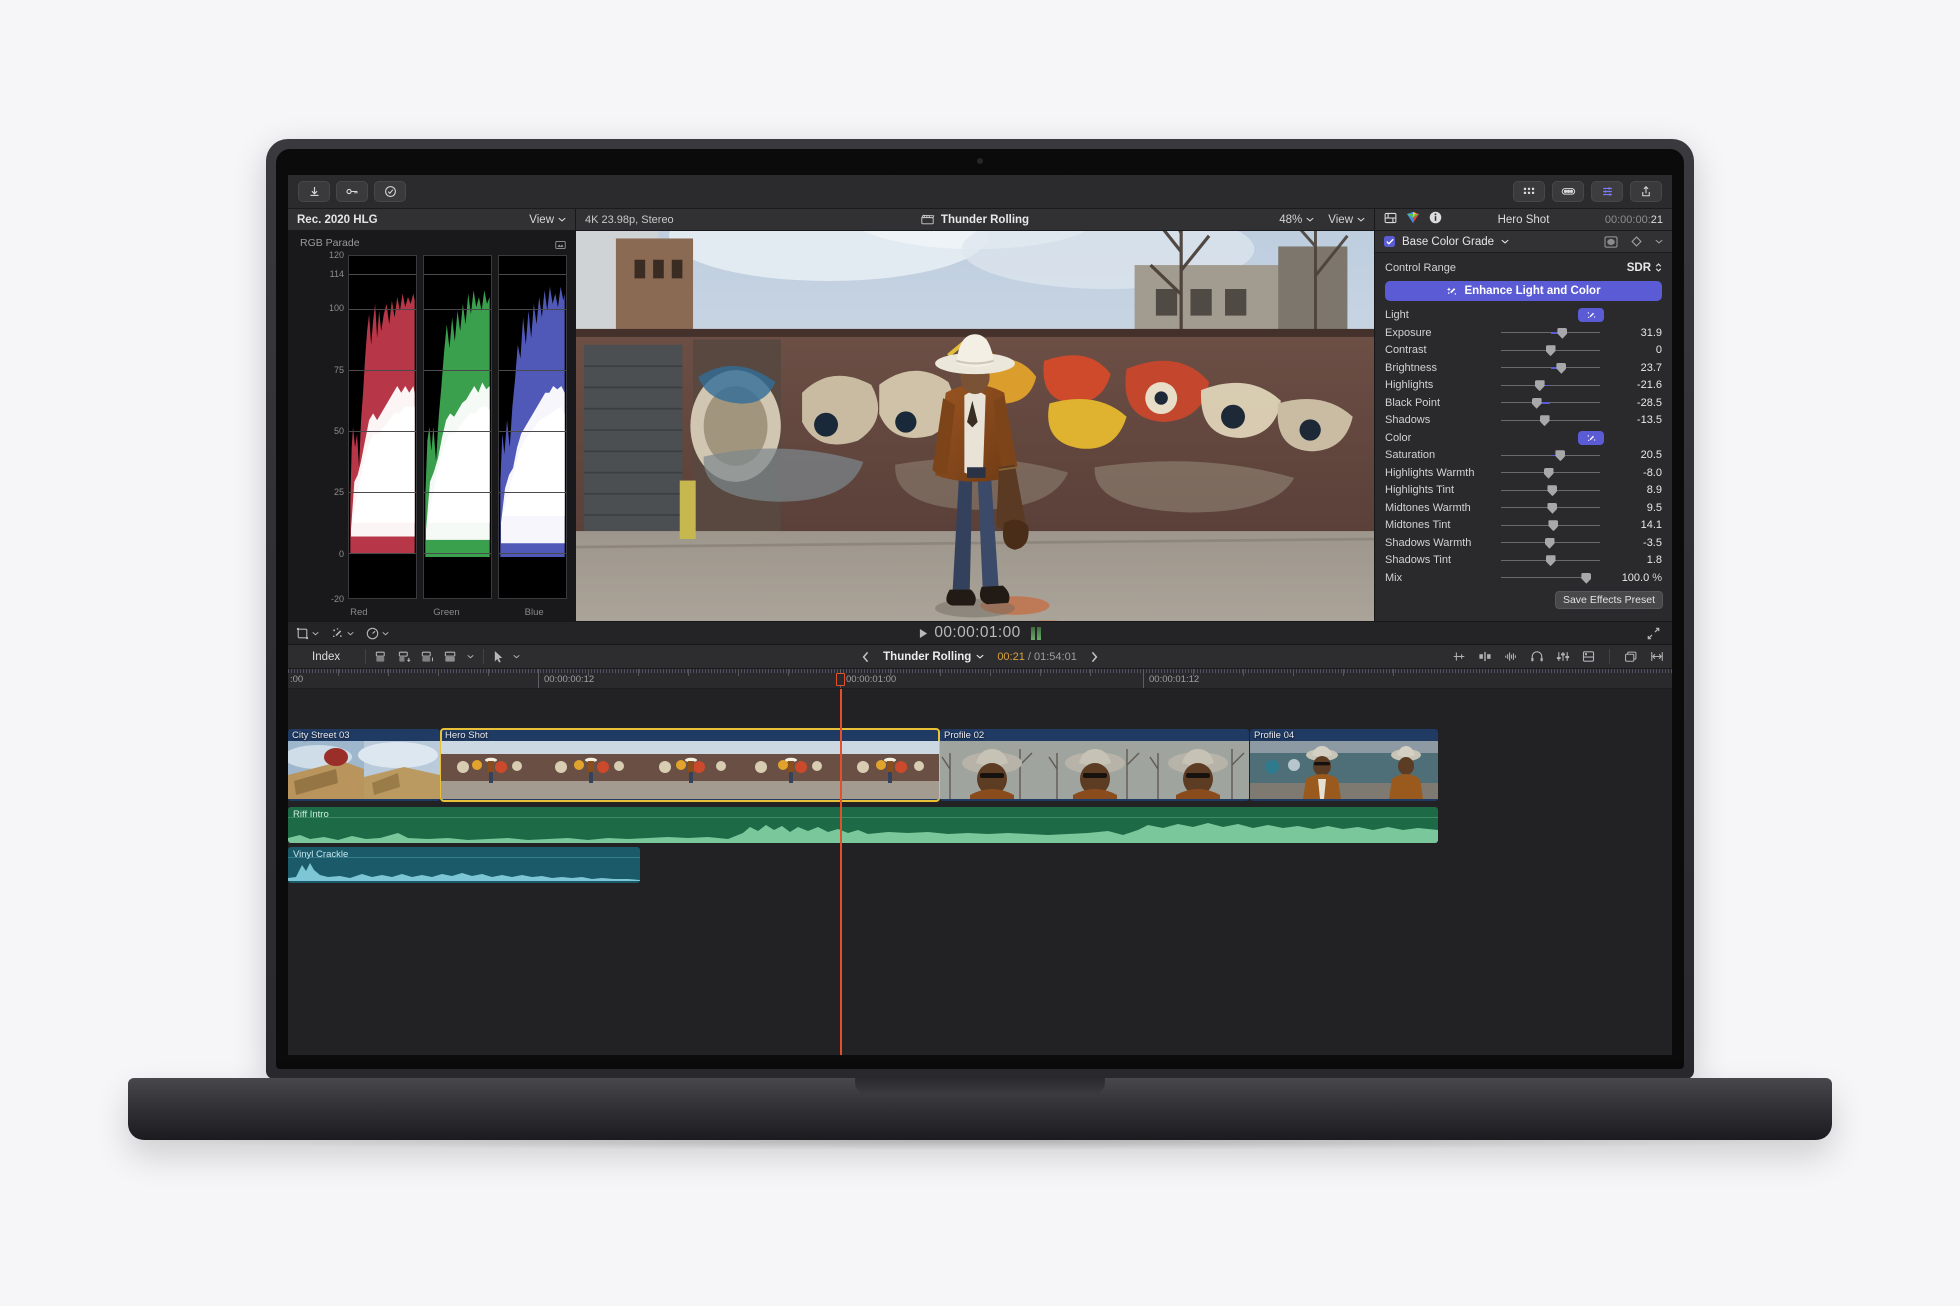  I want to click on waveform-icon, so click(1511, 656).